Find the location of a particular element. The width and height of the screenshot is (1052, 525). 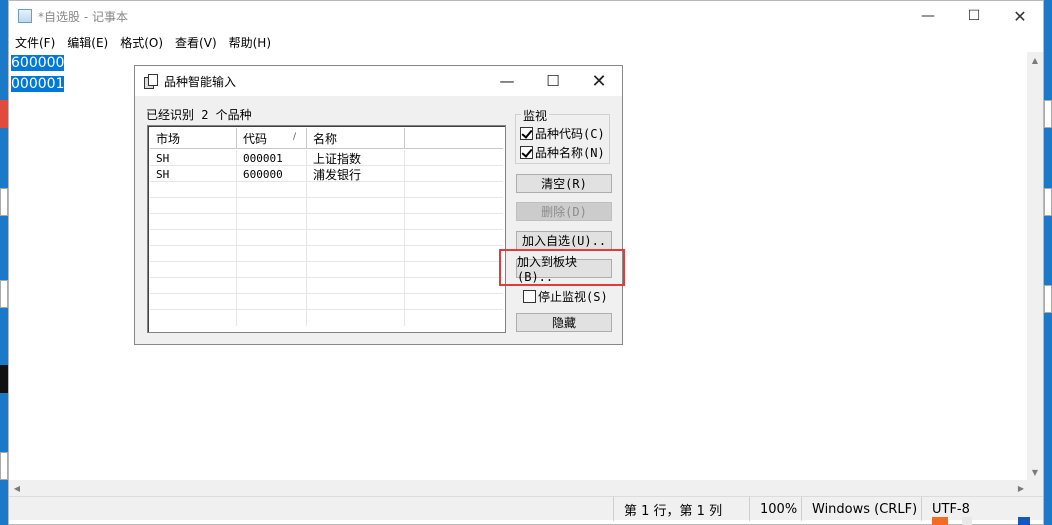

checkbox-stop-monitor: 停止监视(S) is located at coordinates (565, 296).